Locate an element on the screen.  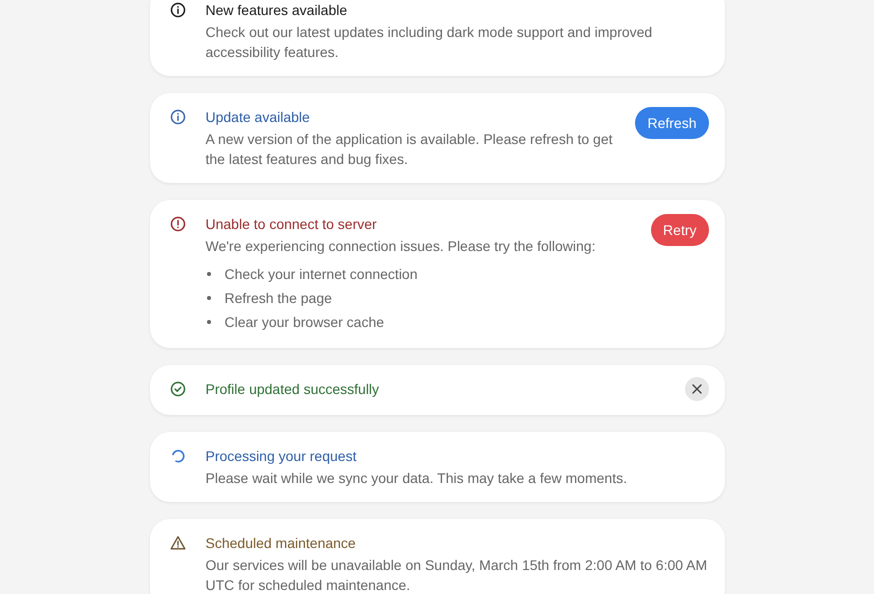
notice-message: Our services will be unavailable on Sunday, March 15th from 2:00 AM to 6:00 AM UTC for scheduled maintenance. is located at coordinates (457, 575).